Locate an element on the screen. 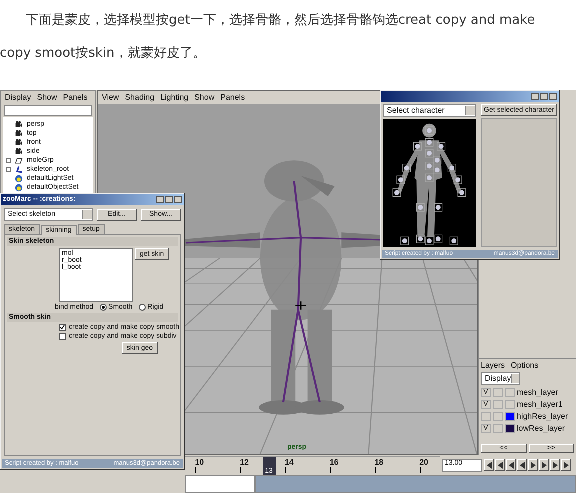  joint-icon is located at coordinates (19, 170).